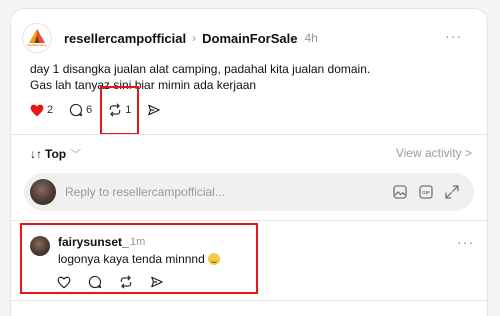  I want to click on repost-button: 1, so click(119, 110).